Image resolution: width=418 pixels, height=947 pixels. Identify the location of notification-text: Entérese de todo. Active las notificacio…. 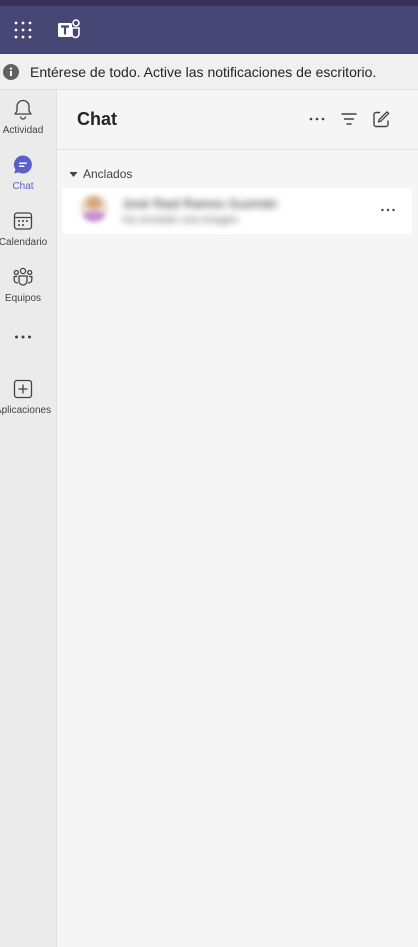
(203, 72).